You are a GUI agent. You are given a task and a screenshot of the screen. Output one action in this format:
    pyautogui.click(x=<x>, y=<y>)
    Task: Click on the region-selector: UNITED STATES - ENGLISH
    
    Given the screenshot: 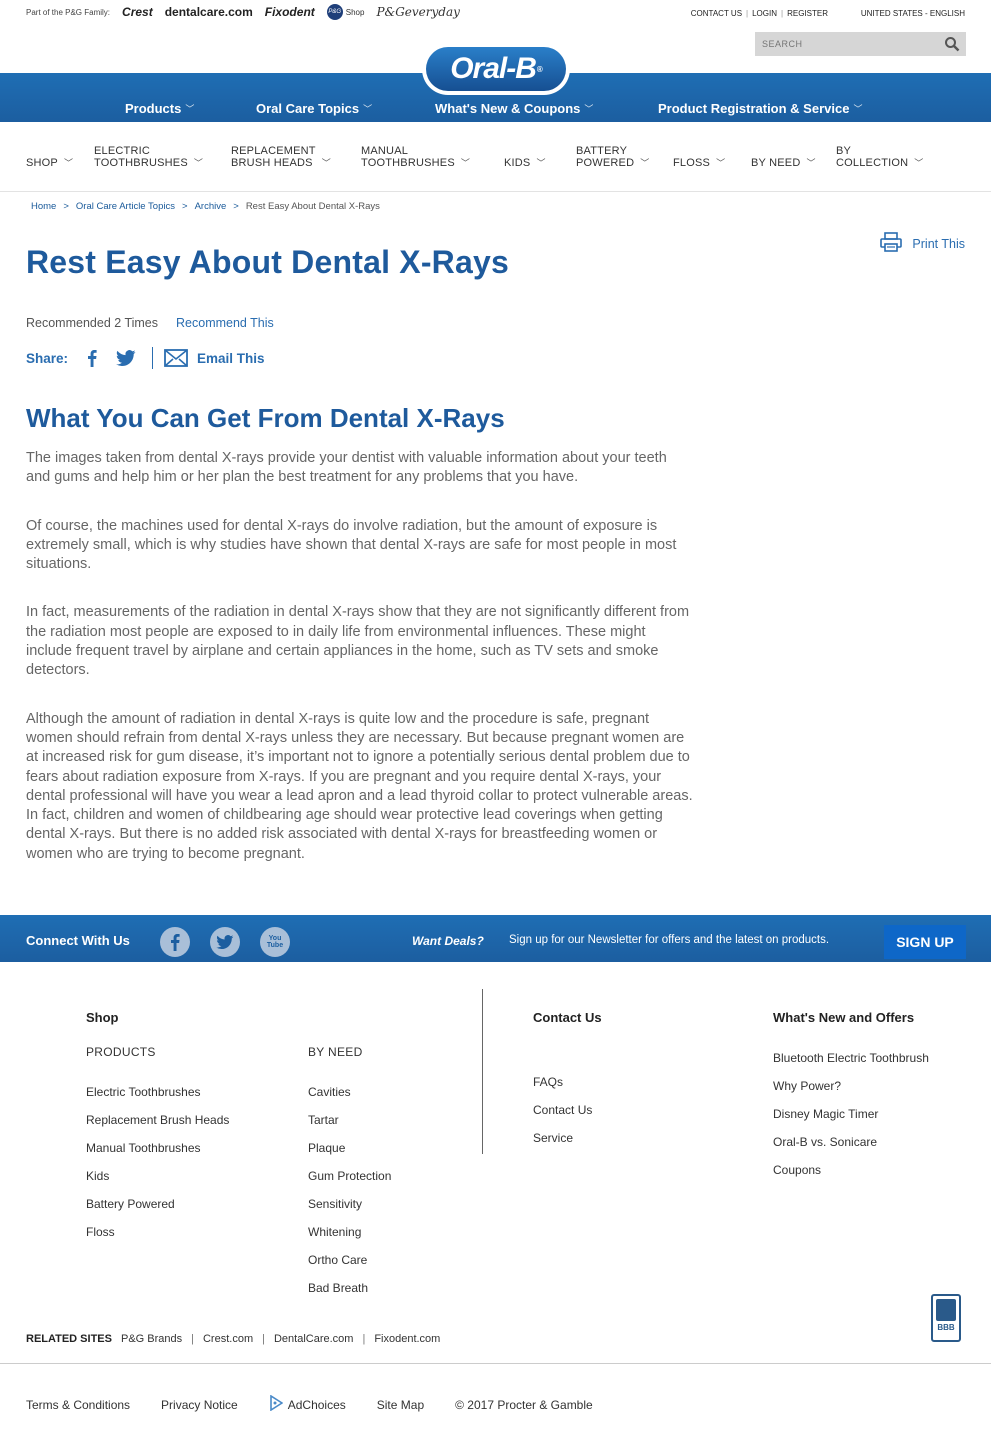 What is the action you would take?
    pyautogui.click(x=913, y=13)
    